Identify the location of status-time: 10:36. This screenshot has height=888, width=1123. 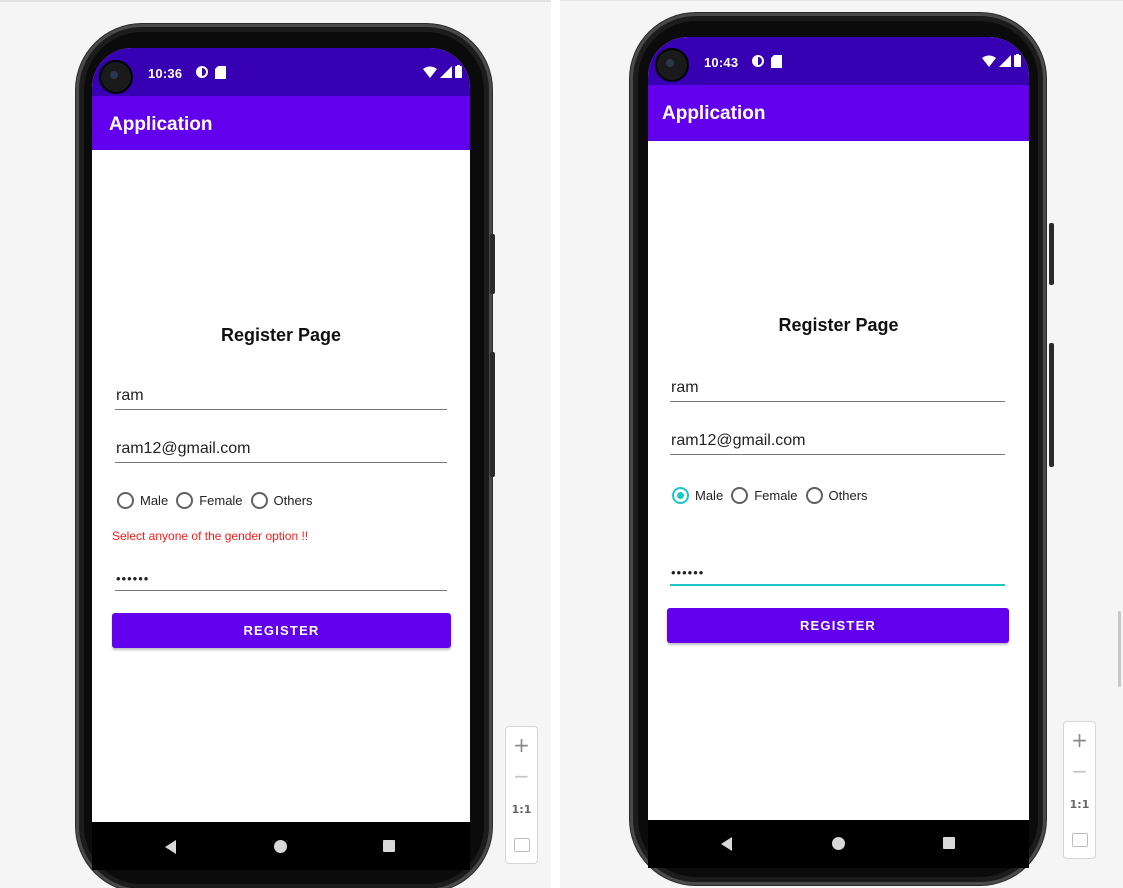
(165, 73).